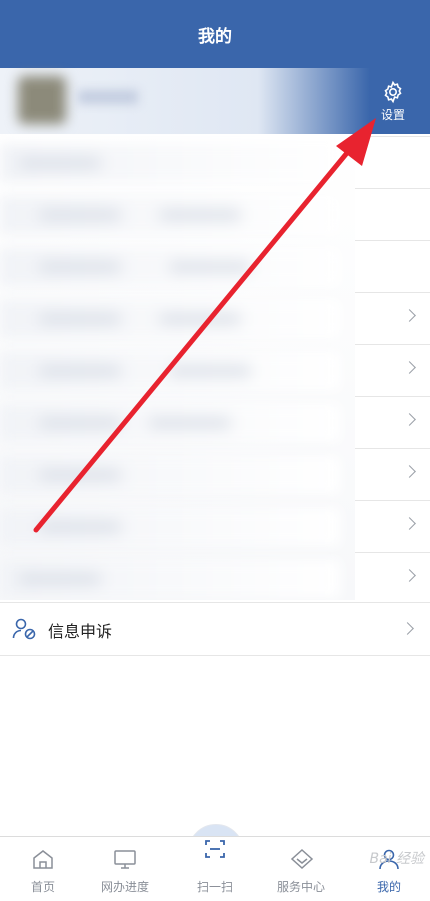 The image size is (430, 901). What do you see at coordinates (393, 91) in the screenshot?
I see `gear-icon` at bounding box center [393, 91].